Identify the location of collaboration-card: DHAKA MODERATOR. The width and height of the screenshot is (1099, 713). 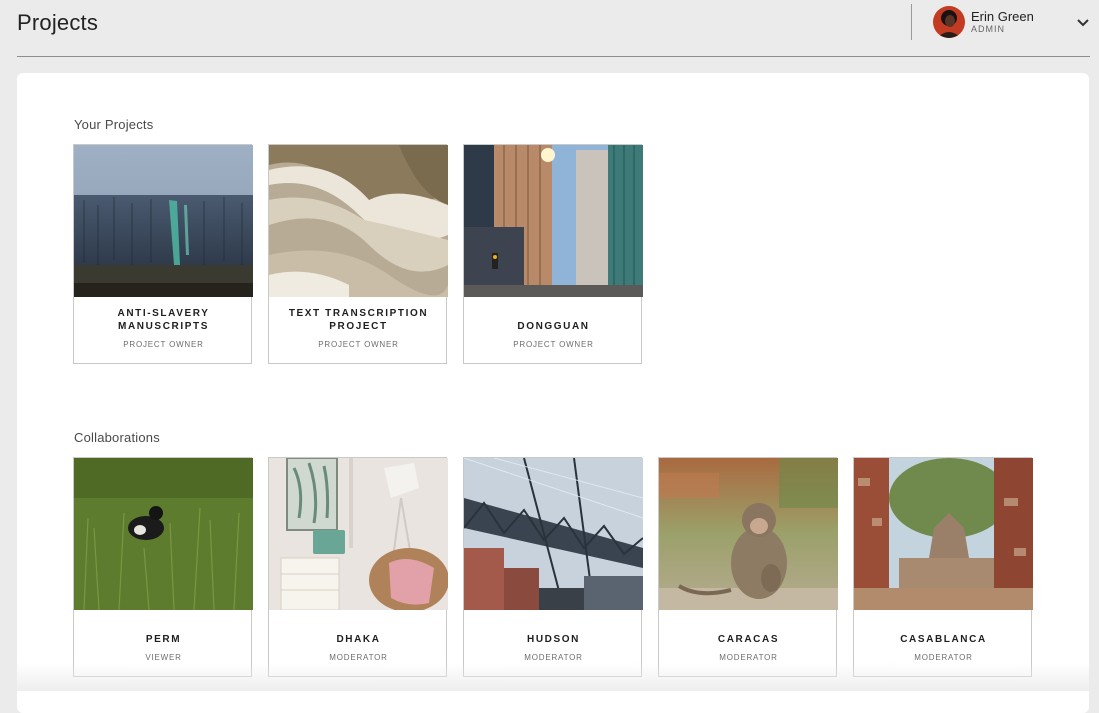
(358, 567).